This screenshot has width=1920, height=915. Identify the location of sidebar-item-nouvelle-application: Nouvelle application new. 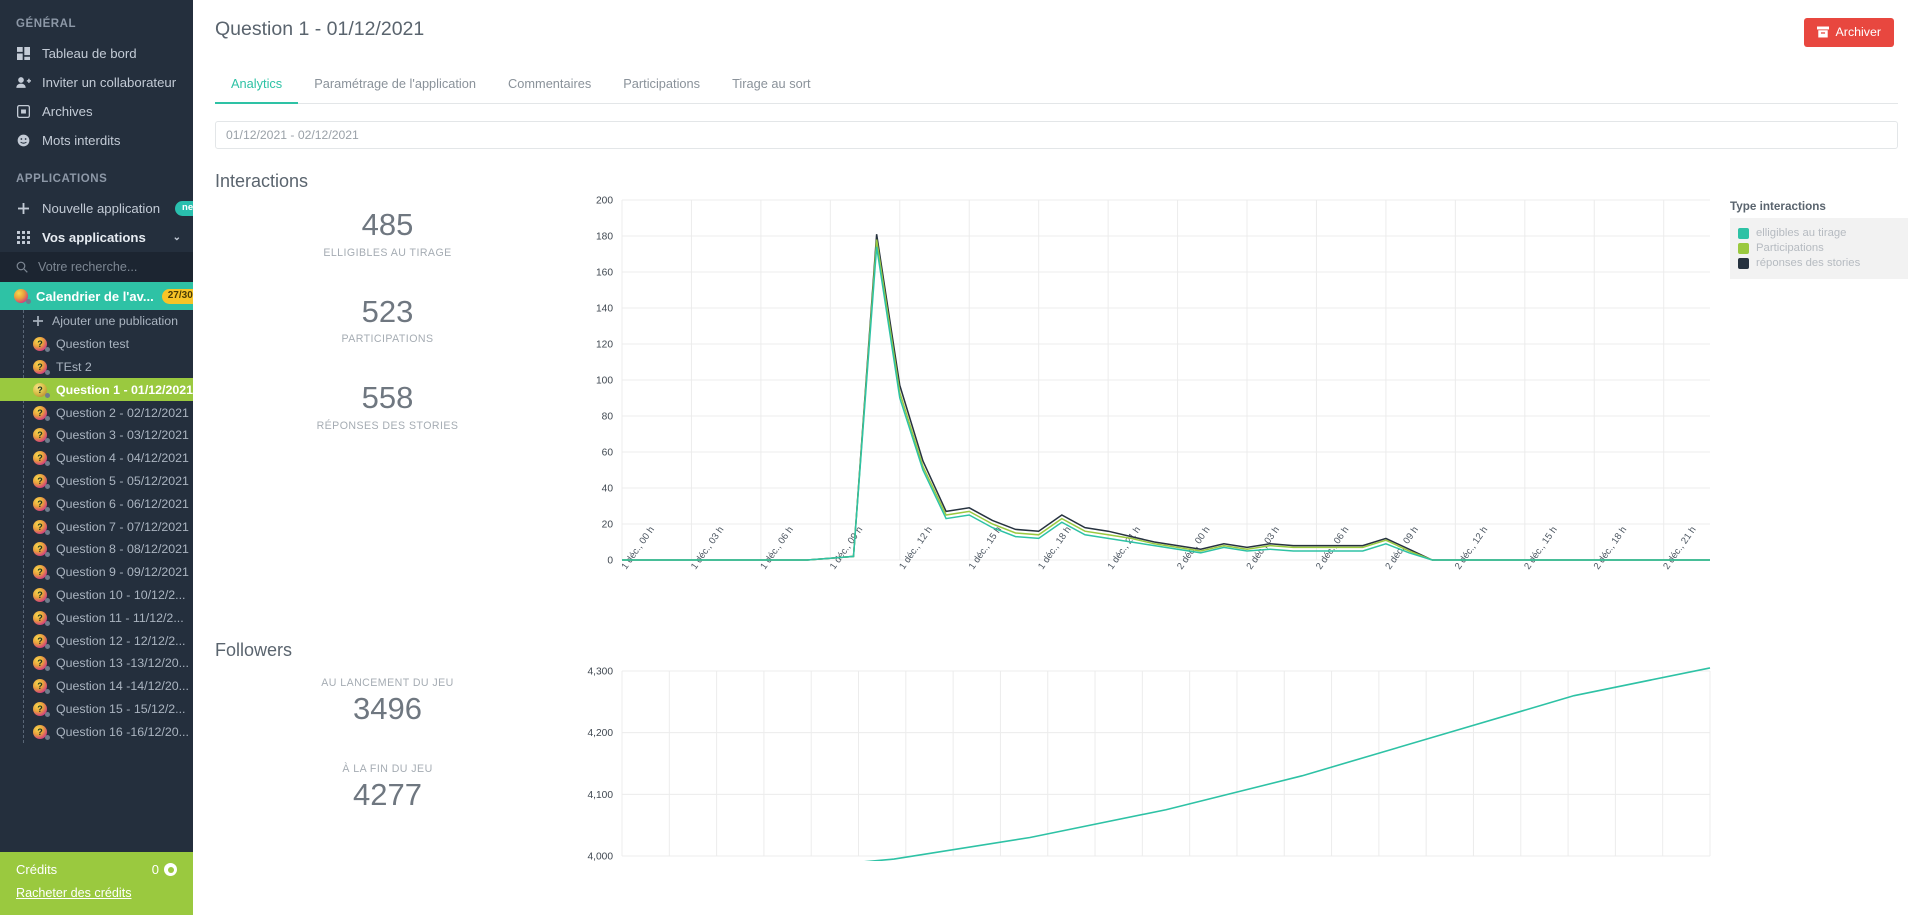
(96, 208).